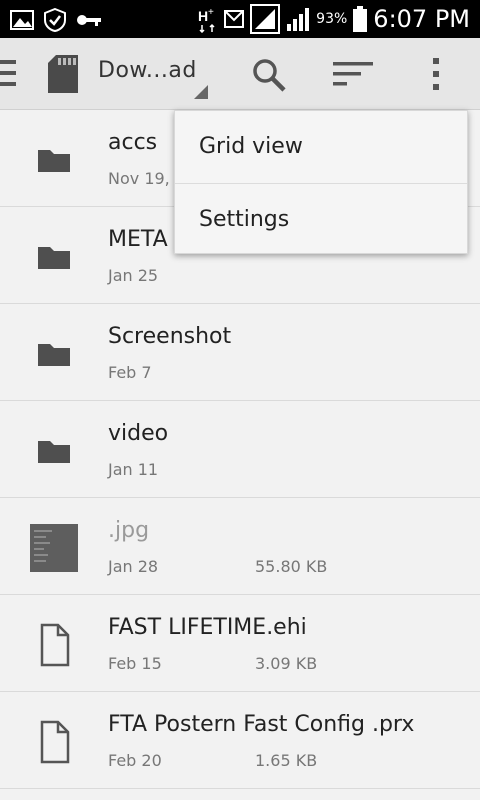  I want to click on shield-icon, so click(55, 20).